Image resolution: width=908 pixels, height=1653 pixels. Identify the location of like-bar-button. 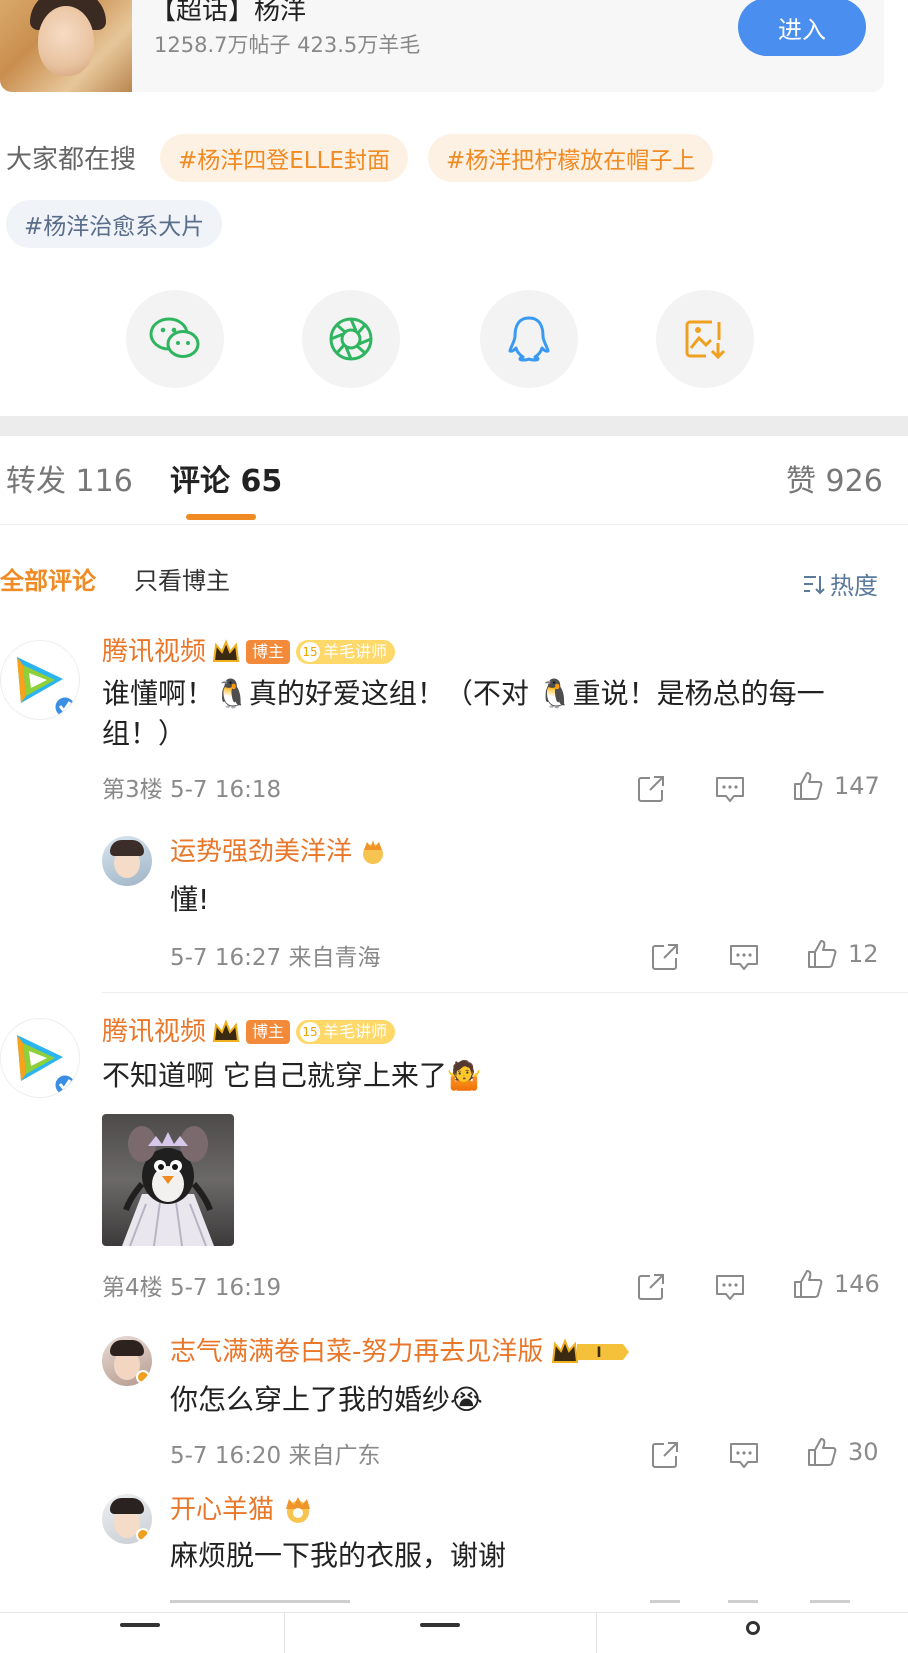
(750, 1636).